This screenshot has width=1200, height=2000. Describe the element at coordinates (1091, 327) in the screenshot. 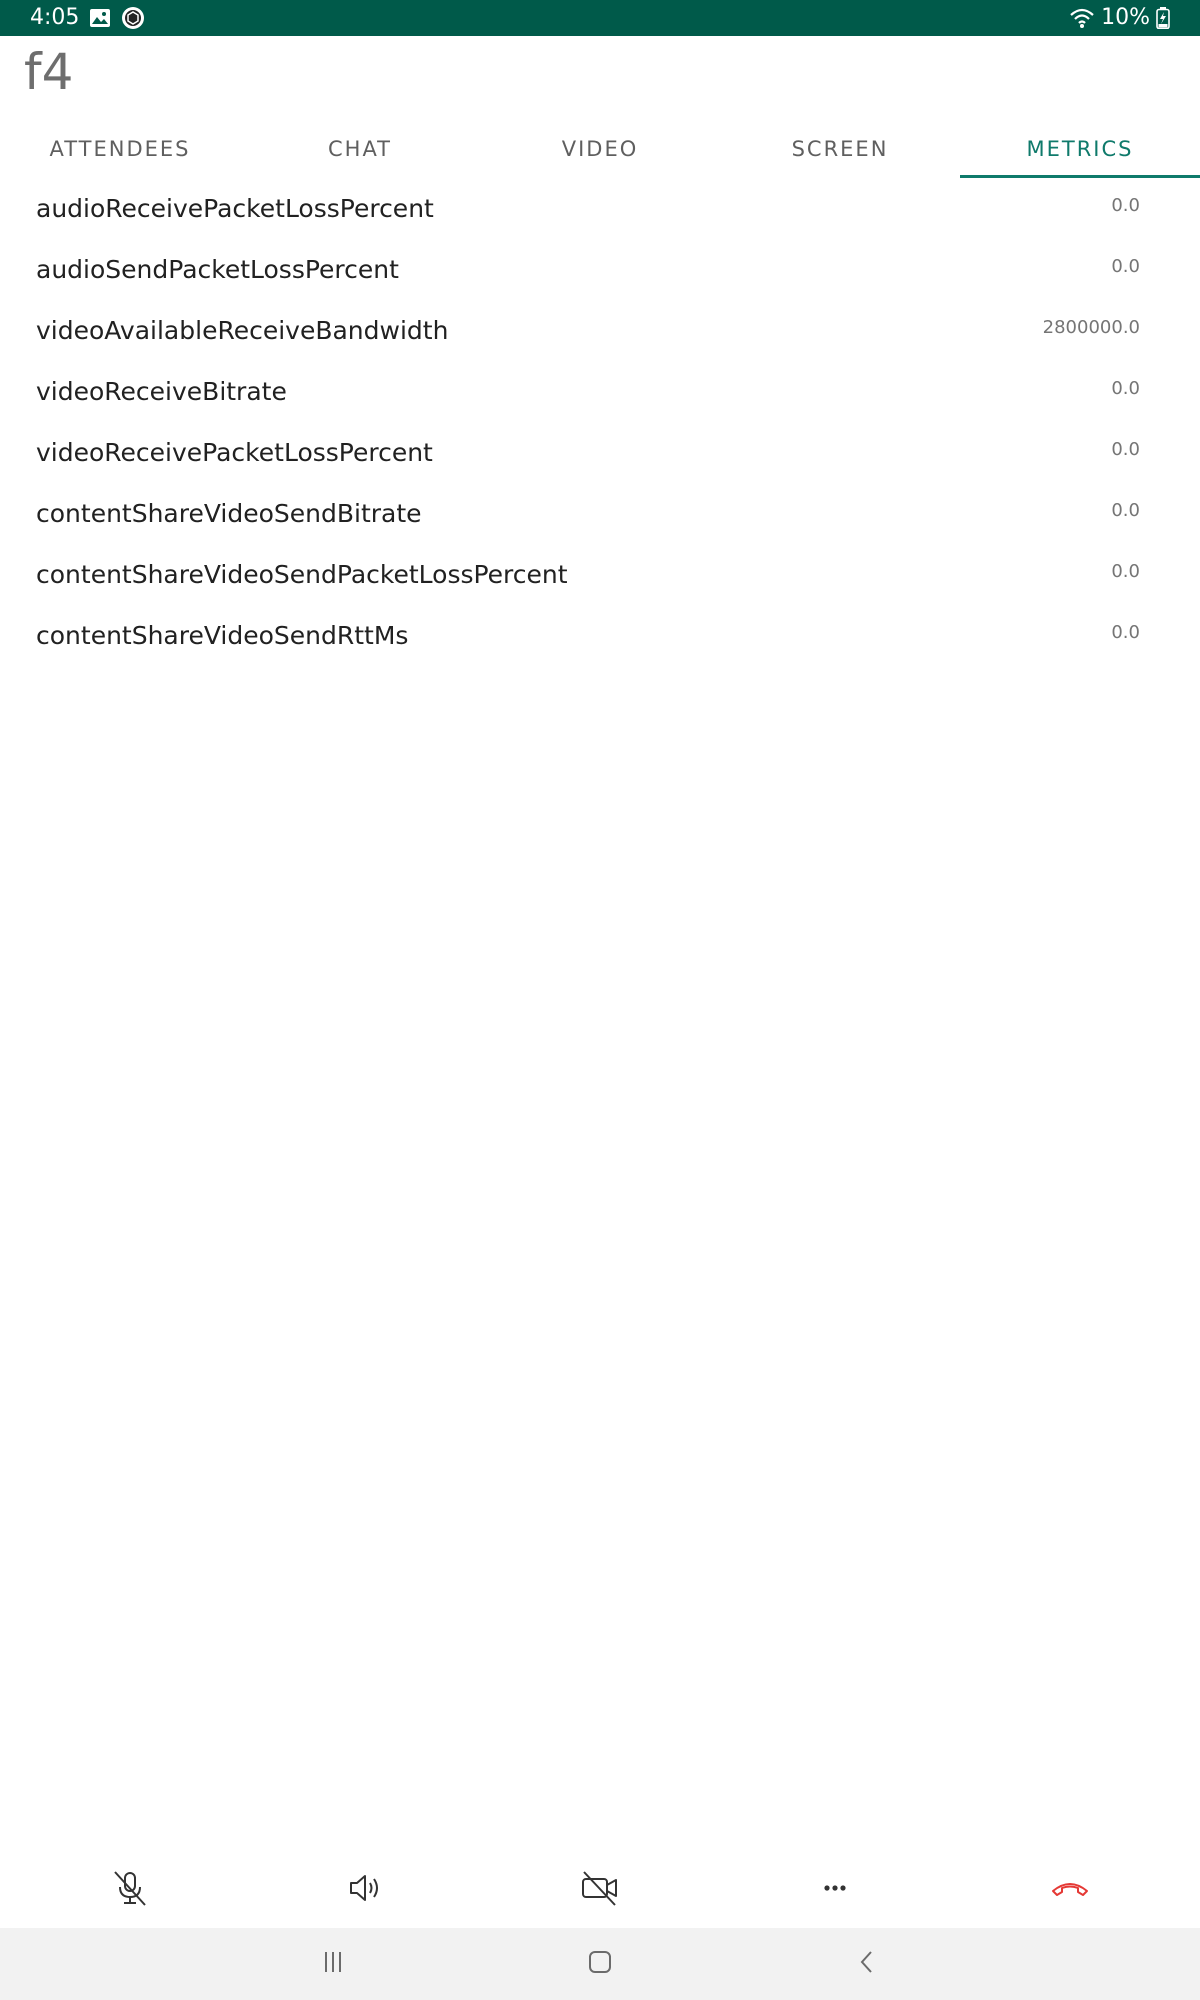

I see `metric-value: 2800000.0` at that location.